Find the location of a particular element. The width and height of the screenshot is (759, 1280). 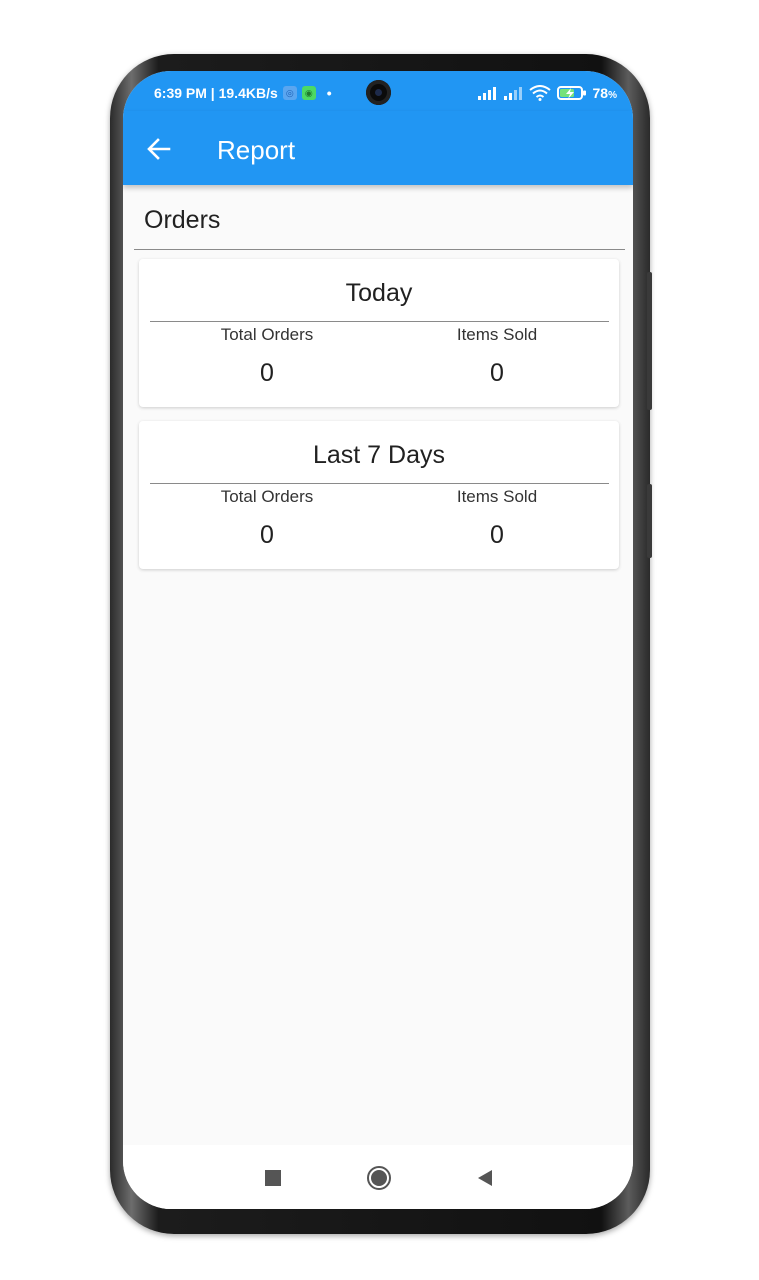

navigation-bar is located at coordinates (378, 1177).